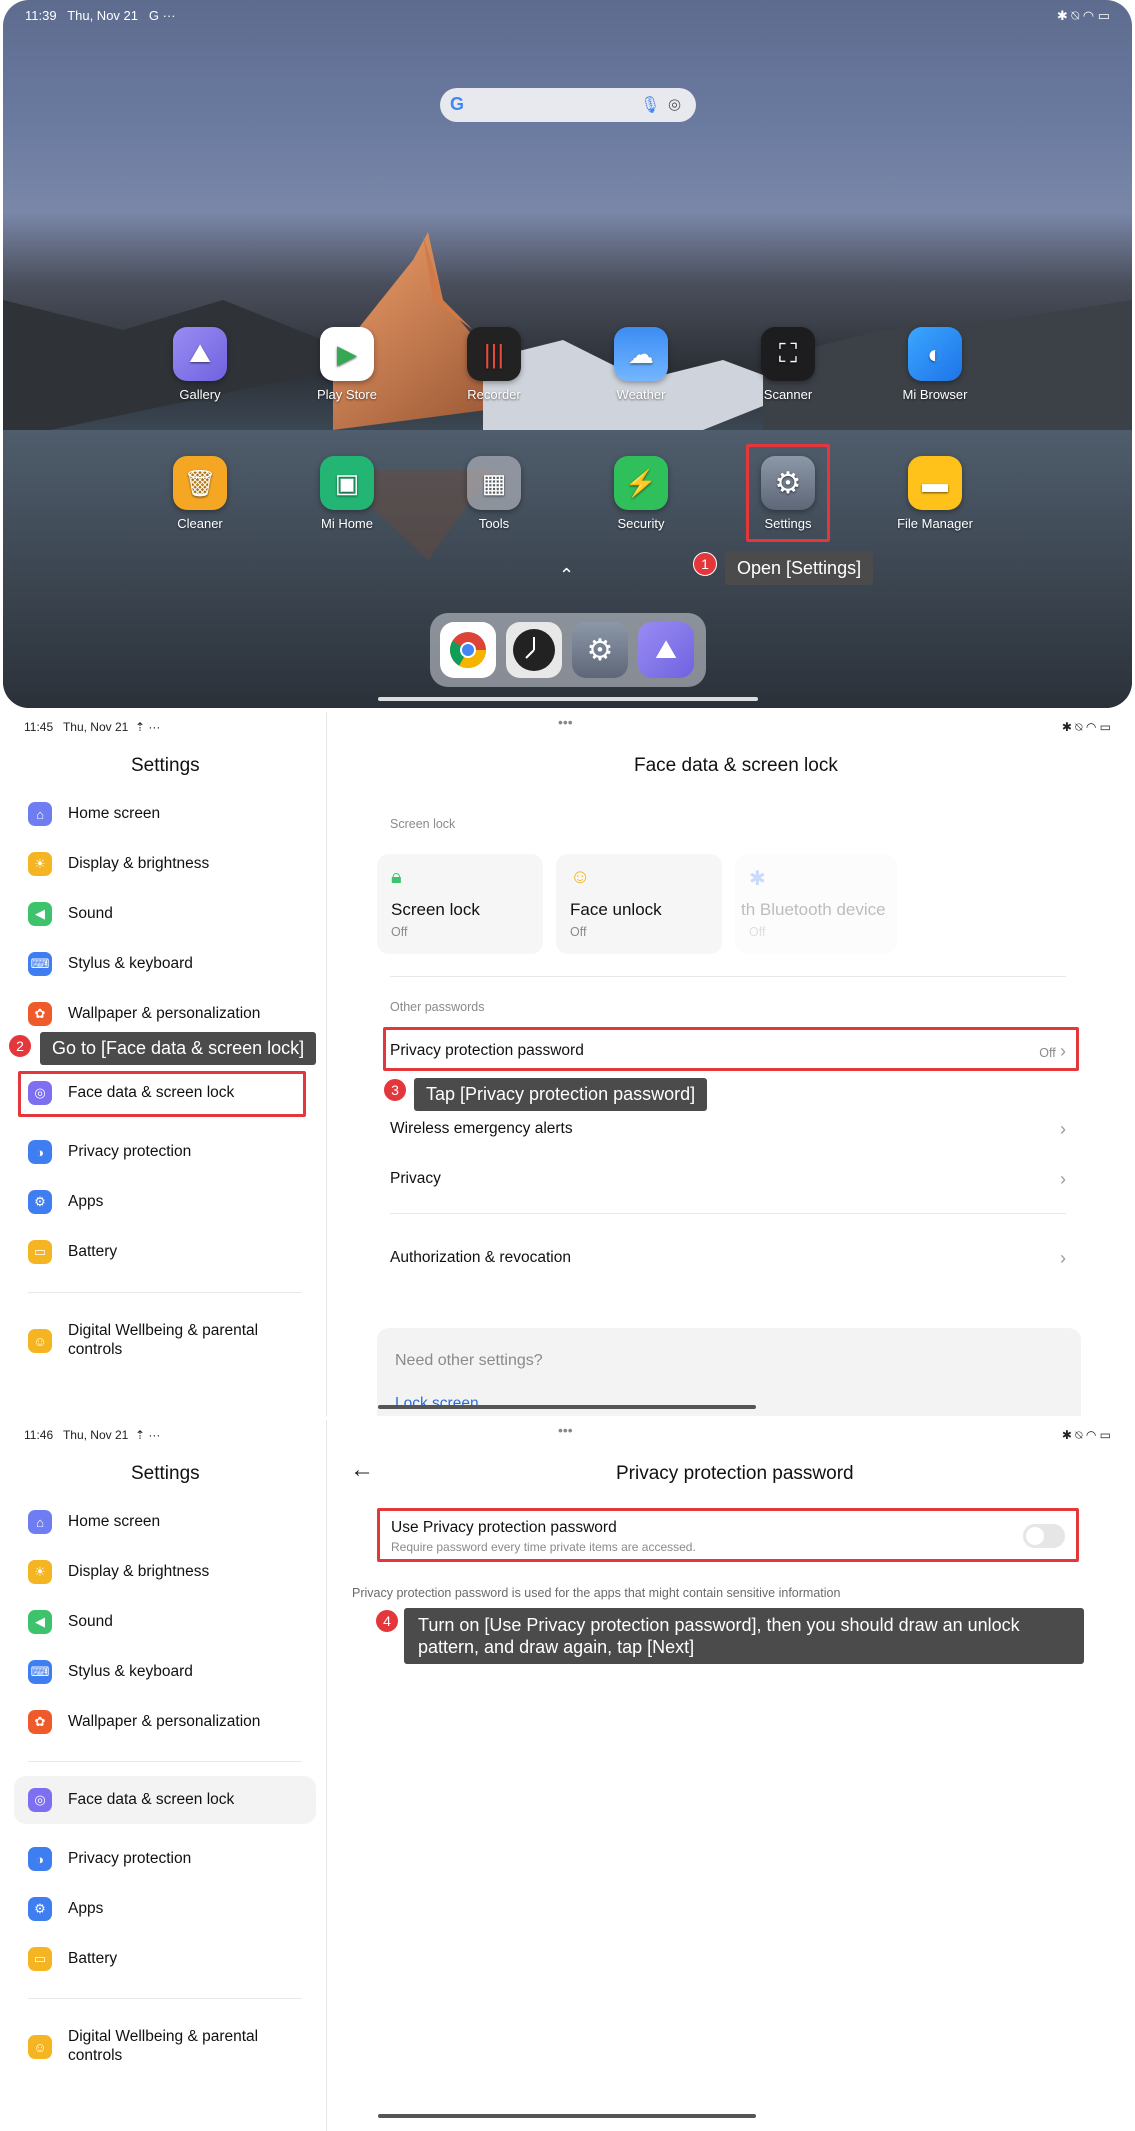 Image resolution: width=1135 pixels, height=2131 pixels. Describe the element at coordinates (39, 727) in the screenshot. I see `status-time: 11:45` at that location.